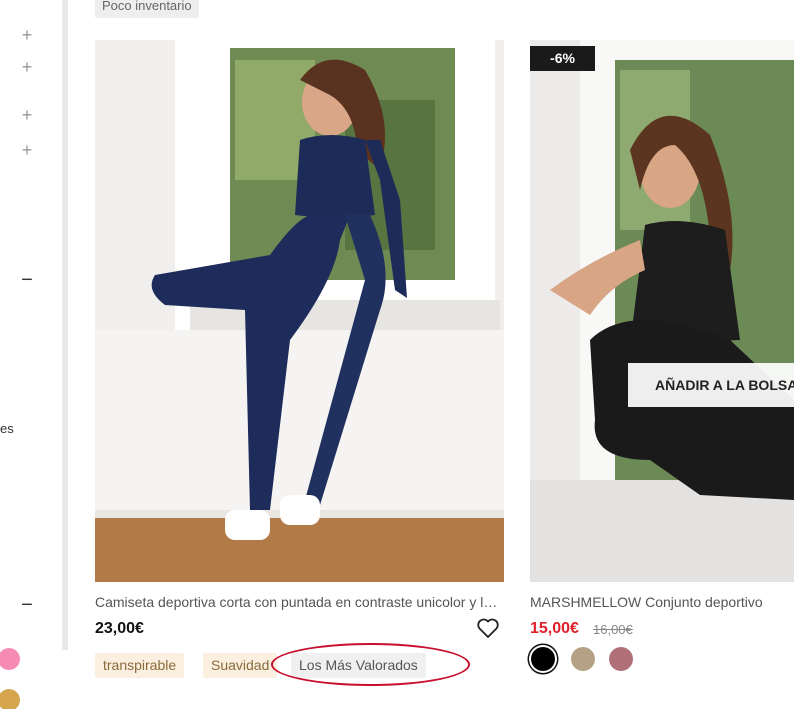  What do you see at coordinates (711, 385) in the screenshot?
I see `add-to-bag-button: AÑADIR A LA BOLSA` at bounding box center [711, 385].